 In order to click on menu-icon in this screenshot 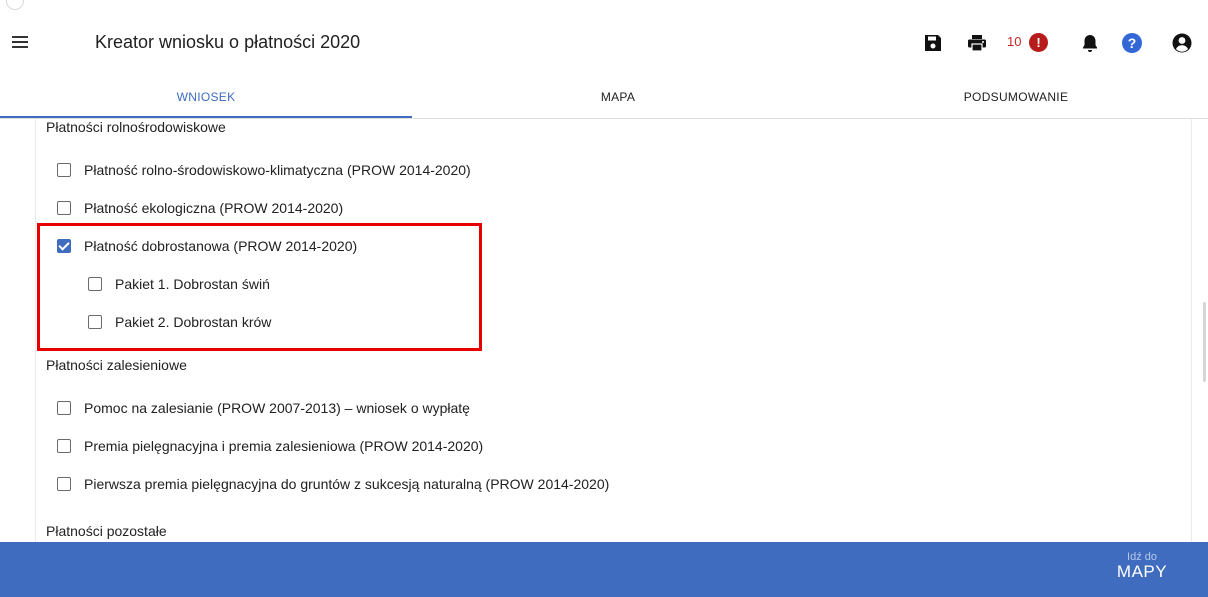, I will do `click(21, 42)`.